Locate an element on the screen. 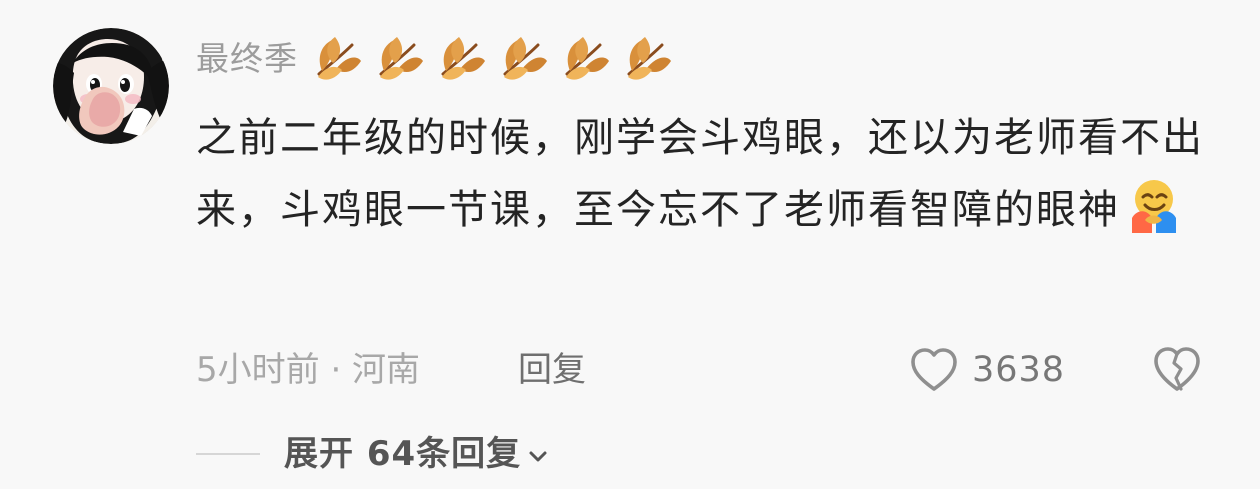 The width and height of the screenshot is (1260, 489). expand-replies-row: 展开 64条回复 is located at coordinates (372, 454).